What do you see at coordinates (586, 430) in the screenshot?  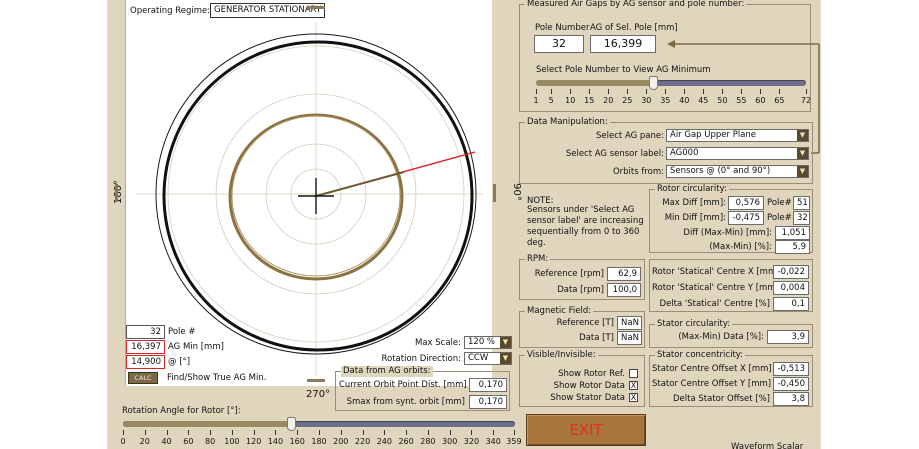 I see `exit-button: EXIT` at bounding box center [586, 430].